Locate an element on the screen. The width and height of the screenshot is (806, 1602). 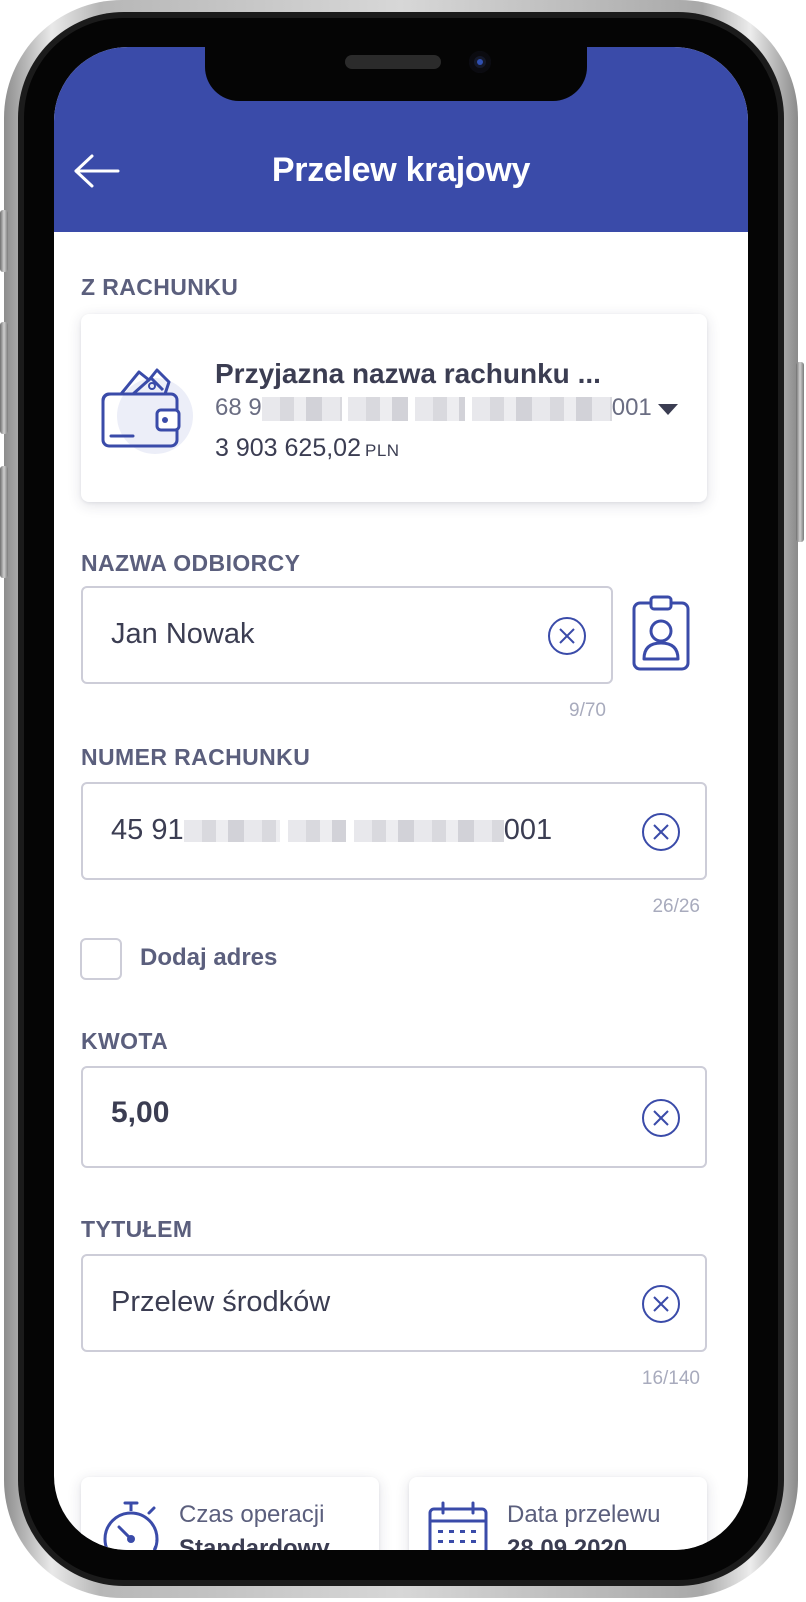
account-number-label: NUMER RACHUNKU is located at coordinates (196, 757).